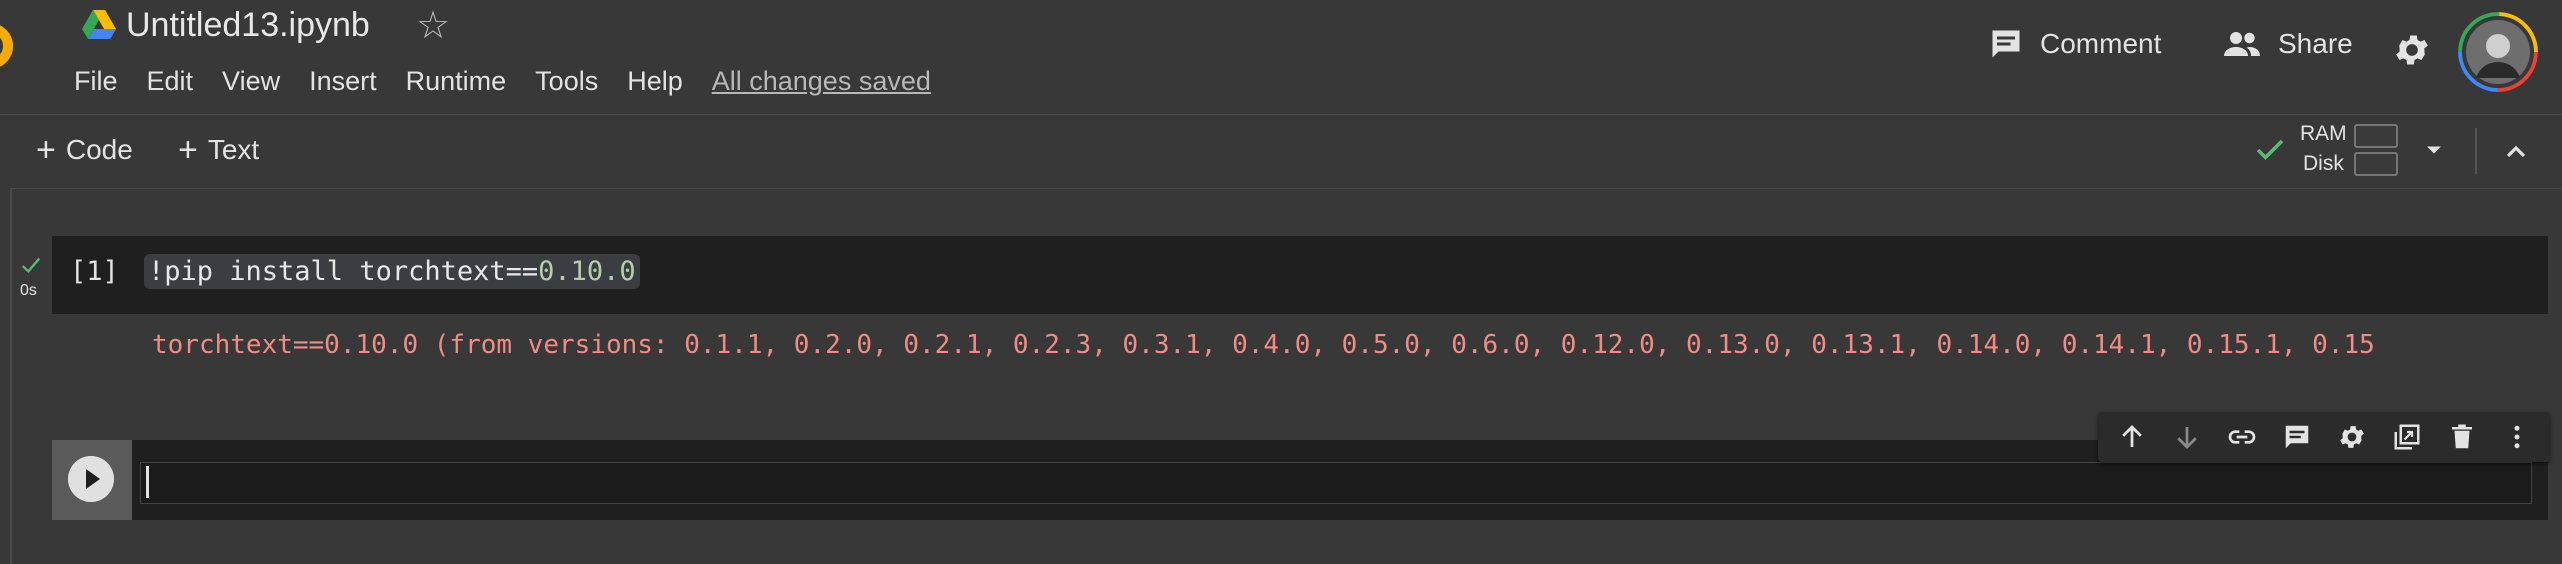 The image size is (2562, 564). Describe the element at coordinates (2434, 150) in the screenshot. I see `caret-down-icon` at that location.